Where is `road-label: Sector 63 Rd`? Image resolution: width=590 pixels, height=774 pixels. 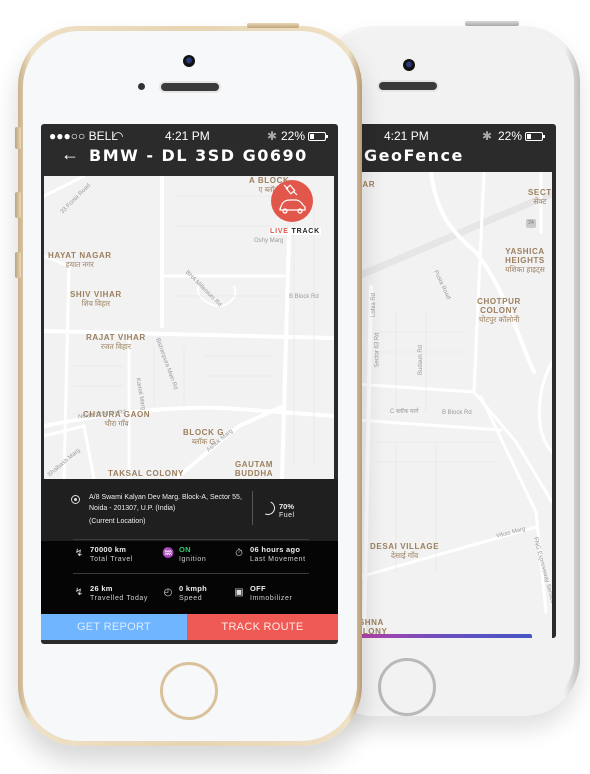
road-label: Sector 63 Rd is located at coordinates (377, 350).